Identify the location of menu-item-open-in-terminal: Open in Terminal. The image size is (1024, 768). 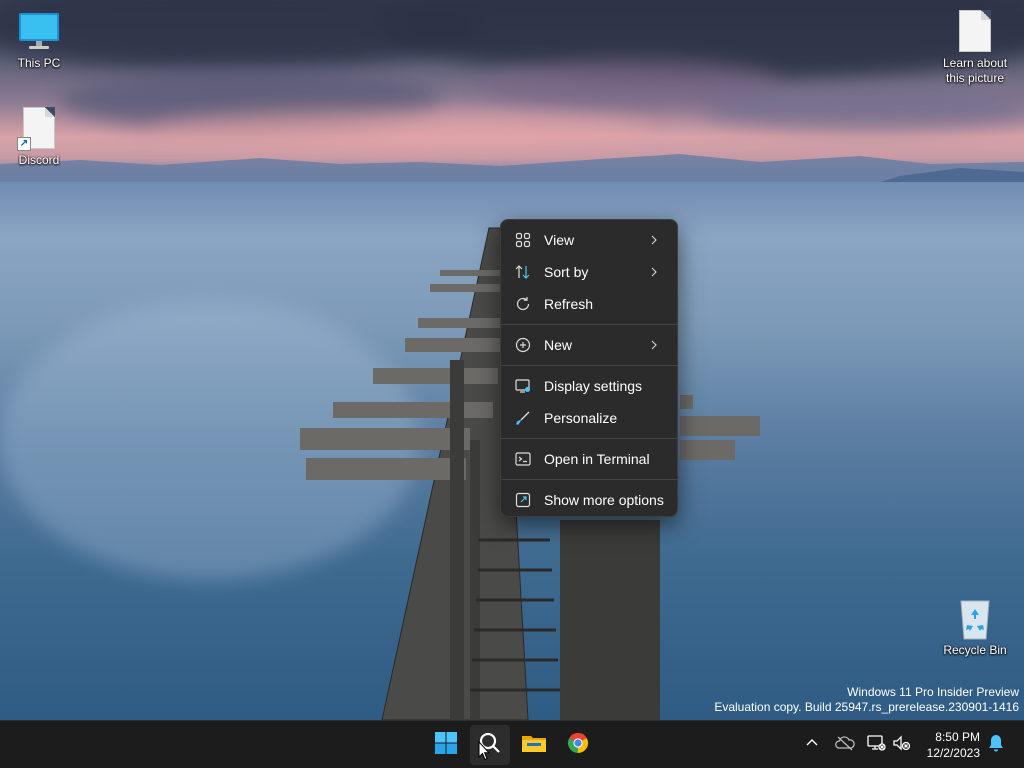
(589, 459).